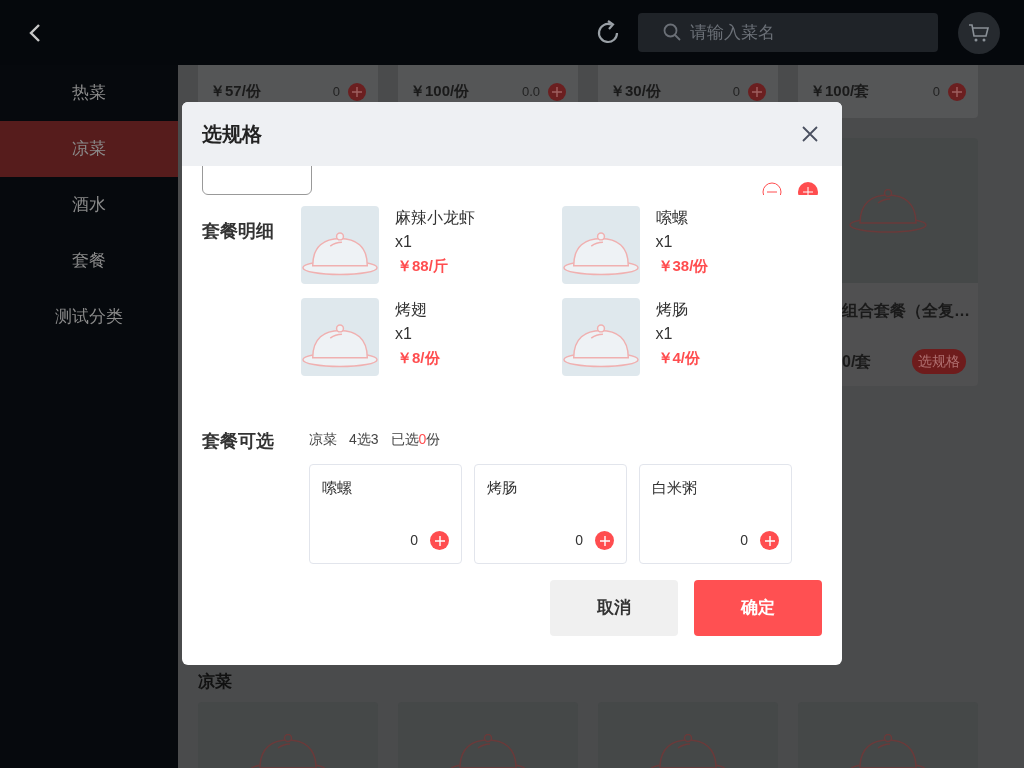  I want to click on option-card: 烤肠 0, so click(550, 514).